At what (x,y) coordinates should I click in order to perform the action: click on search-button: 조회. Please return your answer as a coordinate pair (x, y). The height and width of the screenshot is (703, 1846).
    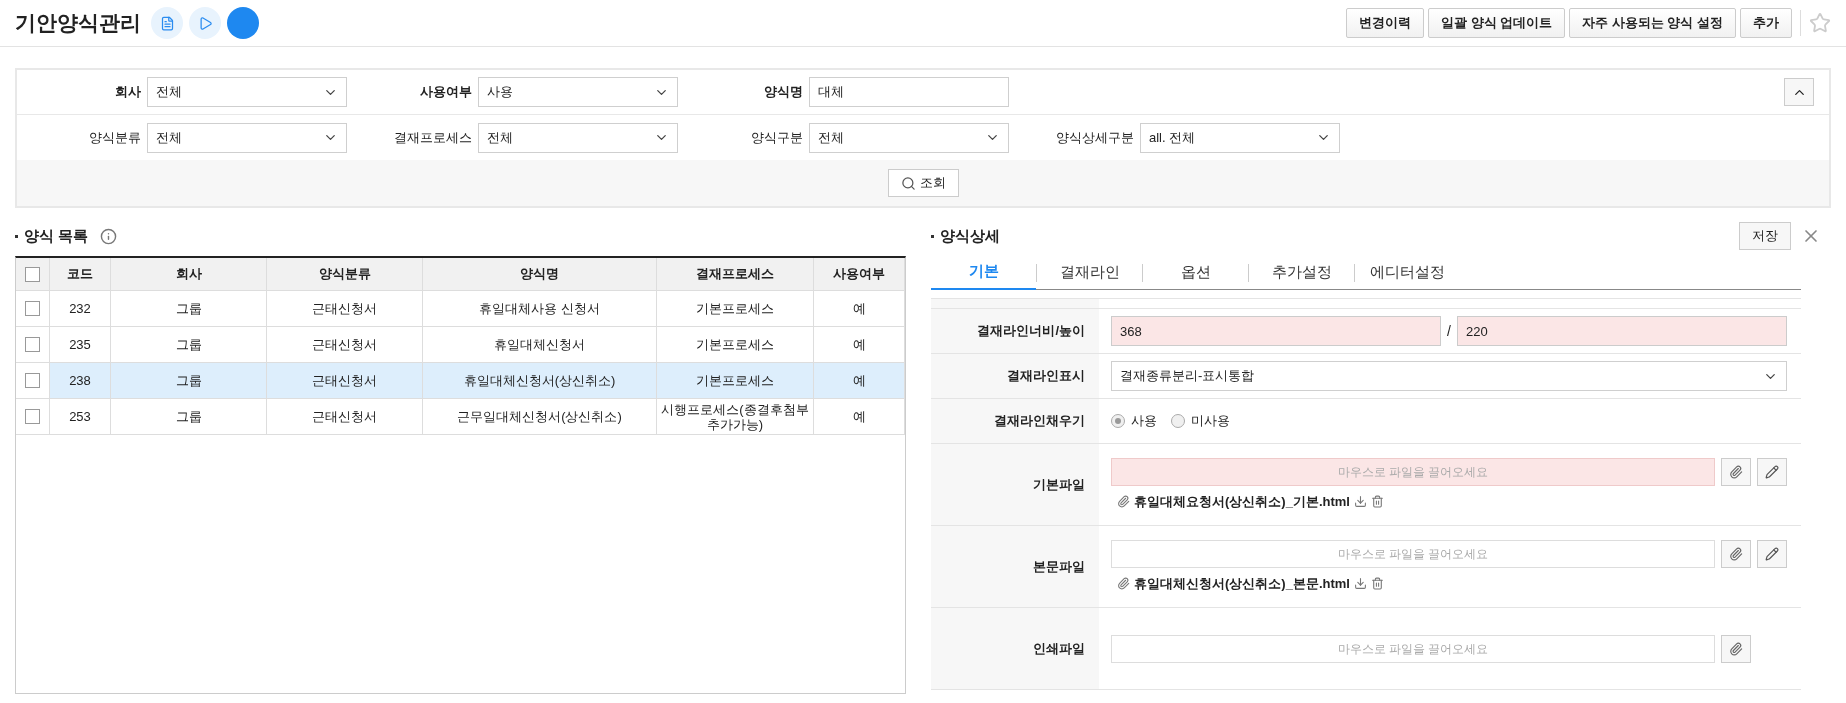
    Looking at the image, I should click on (923, 183).